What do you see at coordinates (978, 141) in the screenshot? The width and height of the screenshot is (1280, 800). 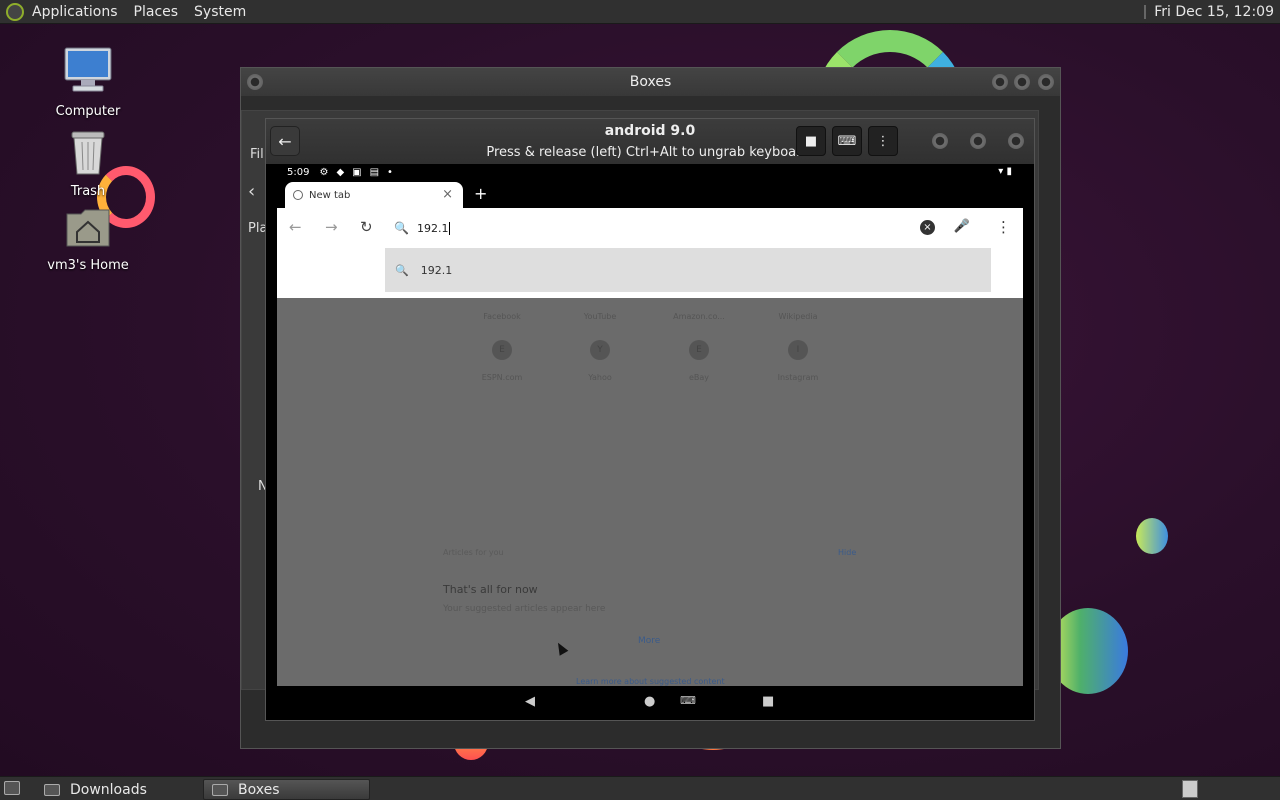 I see `vm-maximize-button` at bounding box center [978, 141].